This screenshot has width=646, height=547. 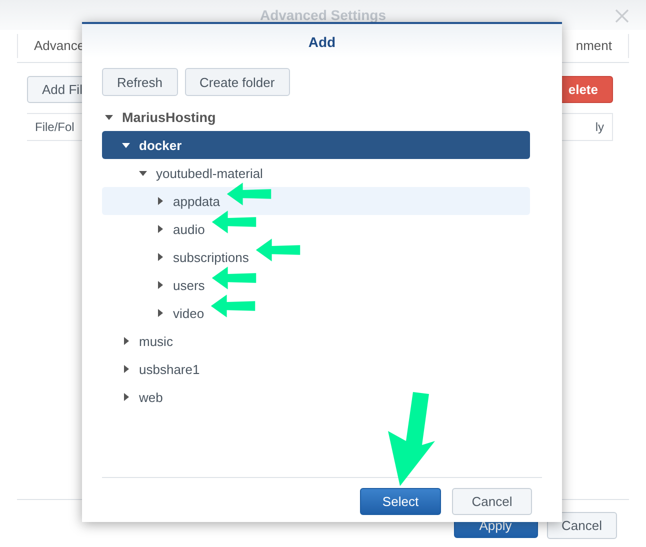 What do you see at coordinates (600, 127) in the screenshot?
I see `column-header: ly` at bounding box center [600, 127].